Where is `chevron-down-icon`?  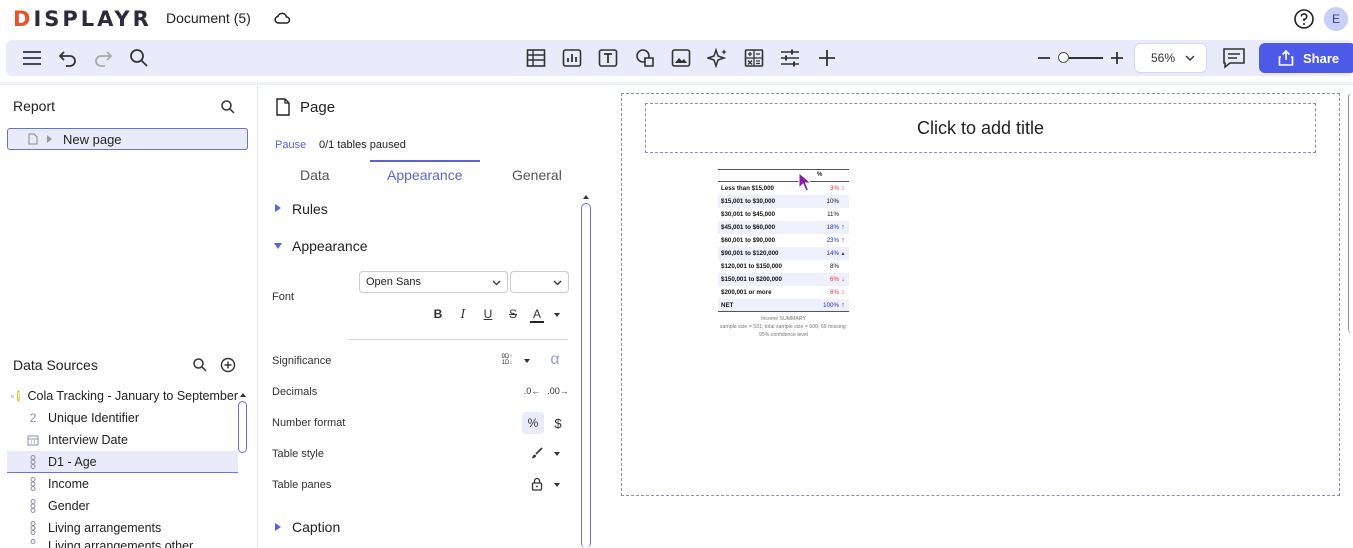 chevron-down-icon is located at coordinates (496, 283).